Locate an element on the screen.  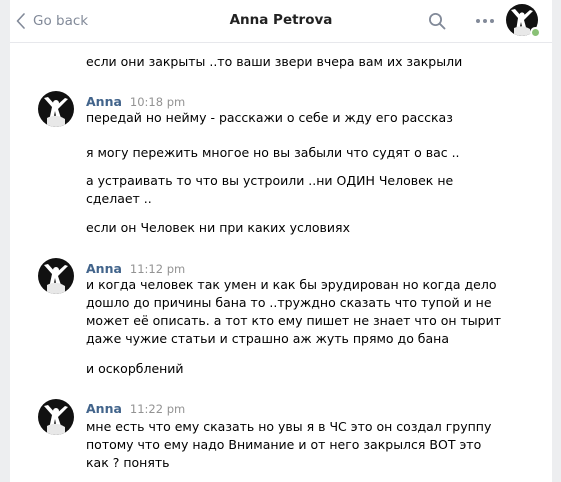
online-indicator is located at coordinates (535, 32).